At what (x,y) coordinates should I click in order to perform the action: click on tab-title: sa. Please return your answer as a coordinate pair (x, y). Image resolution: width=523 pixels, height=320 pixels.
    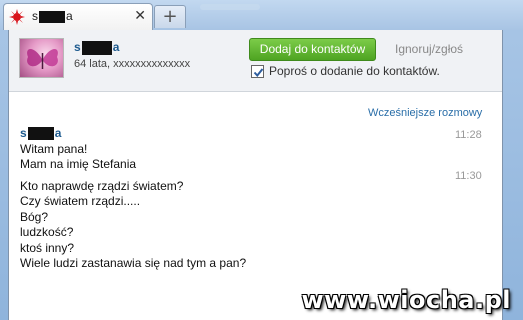
    Looking at the image, I should click on (52, 16).